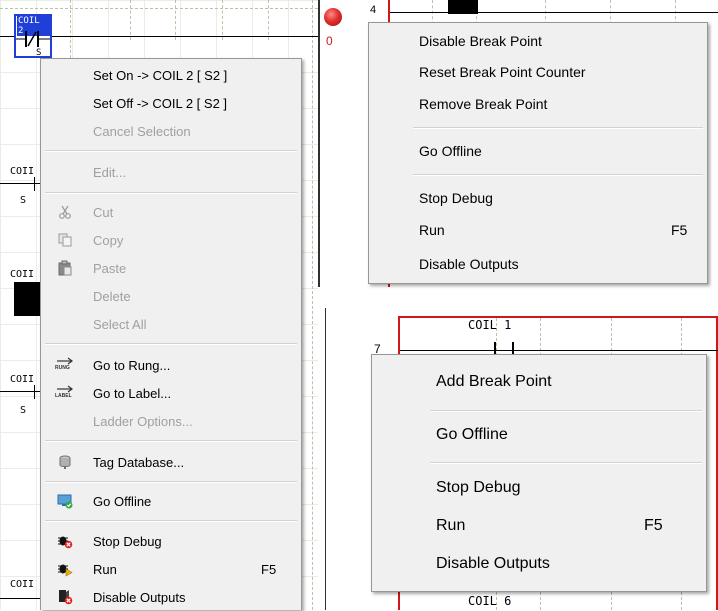 The height and width of the screenshot is (611, 718). Describe the element at coordinates (171, 268) in the screenshot. I see `menu-item-paste: Paste` at that location.